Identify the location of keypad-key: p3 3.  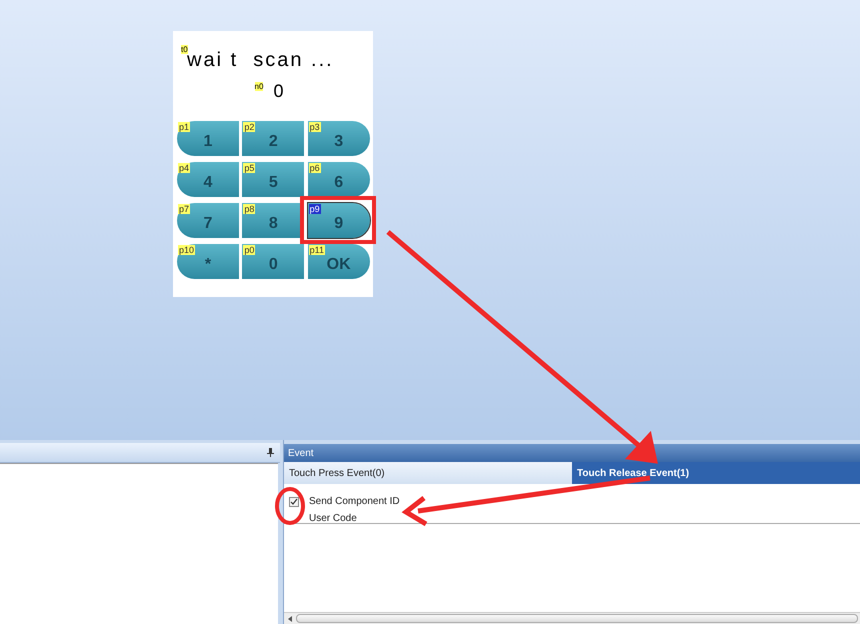
(339, 138).